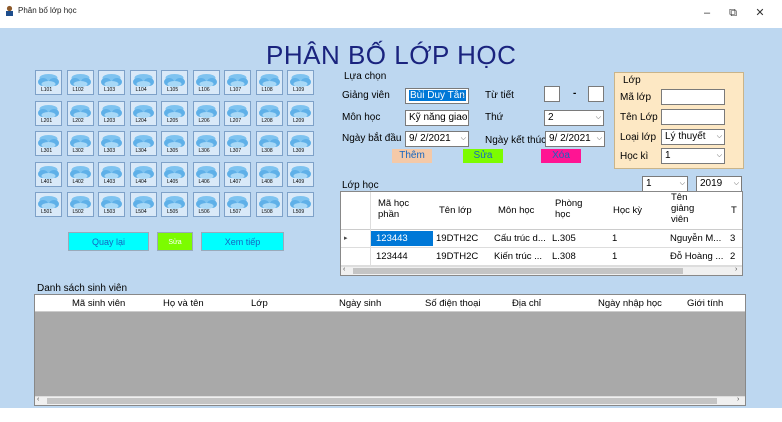 The height and width of the screenshot is (422, 782). I want to click on room-tile: L106, so click(206, 82).